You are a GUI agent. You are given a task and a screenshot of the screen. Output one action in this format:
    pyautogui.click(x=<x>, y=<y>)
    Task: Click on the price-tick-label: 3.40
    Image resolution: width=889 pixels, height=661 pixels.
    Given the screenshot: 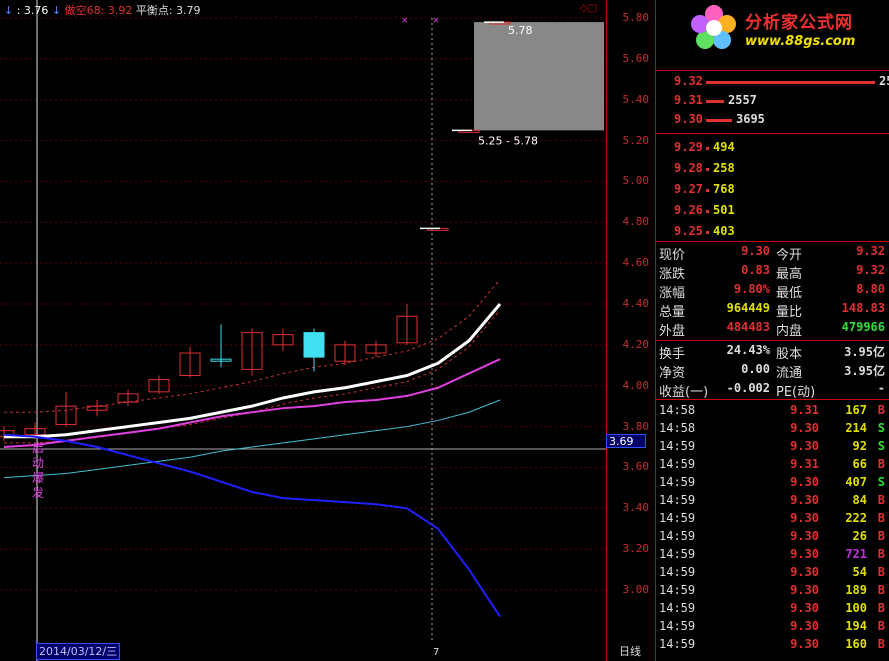 What is the action you would take?
    pyautogui.click(x=636, y=508)
    